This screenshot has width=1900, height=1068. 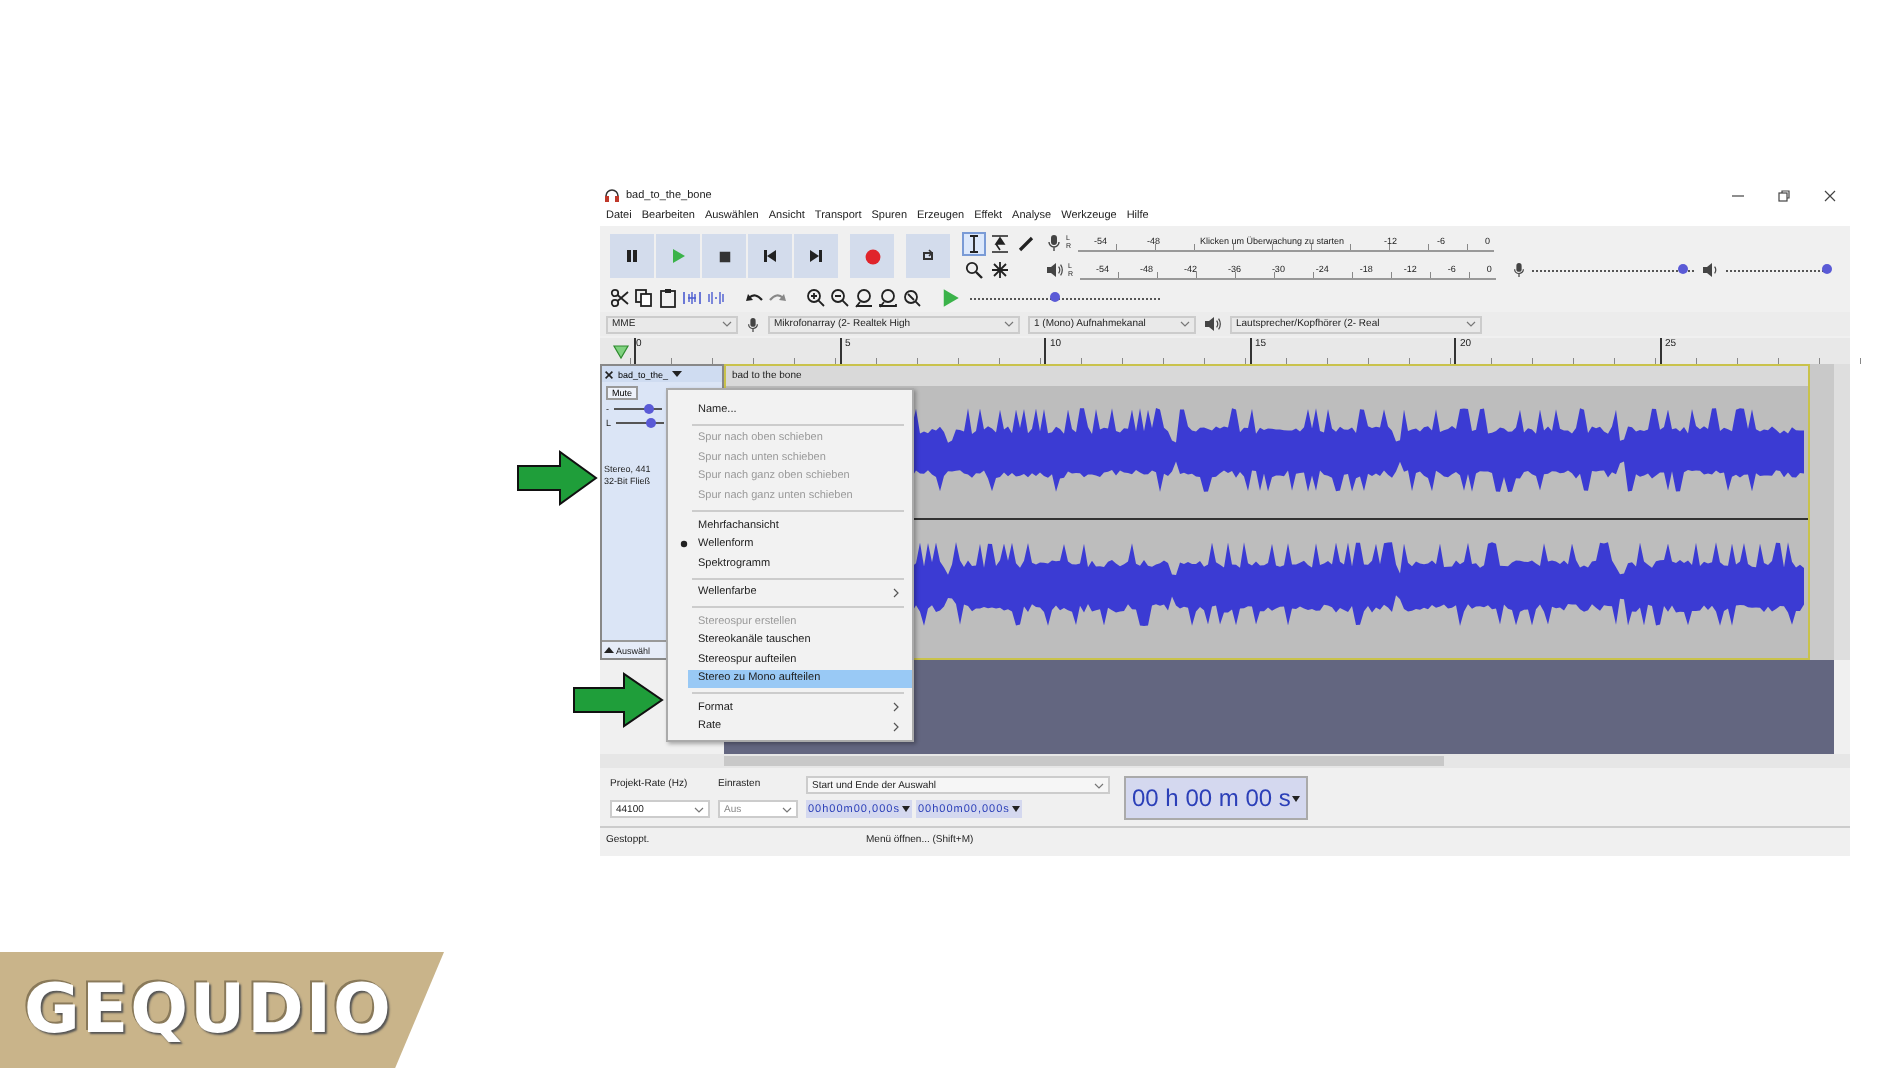 What do you see at coordinates (208, 1010) in the screenshot?
I see `logo-text: GEQUDIO` at bounding box center [208, 1010].